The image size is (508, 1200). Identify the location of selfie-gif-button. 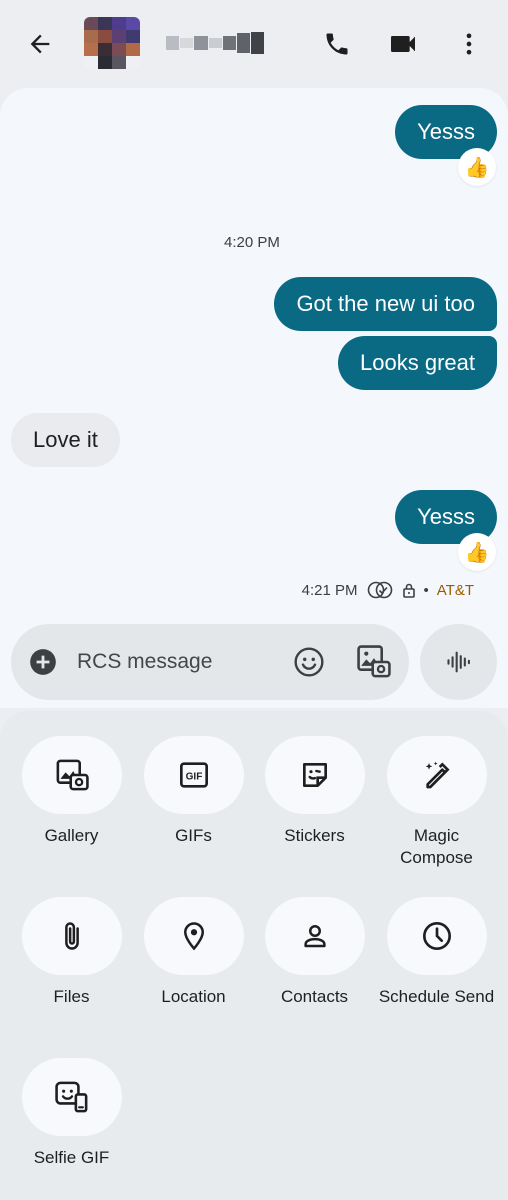
(71, 1097).